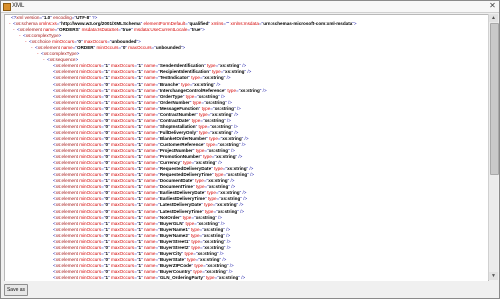 The width and height of the screenshot is (500, 299). Describe the element at coordinates (250, 289) in the screenshot. I see `footer-bar: Save as` at that location.